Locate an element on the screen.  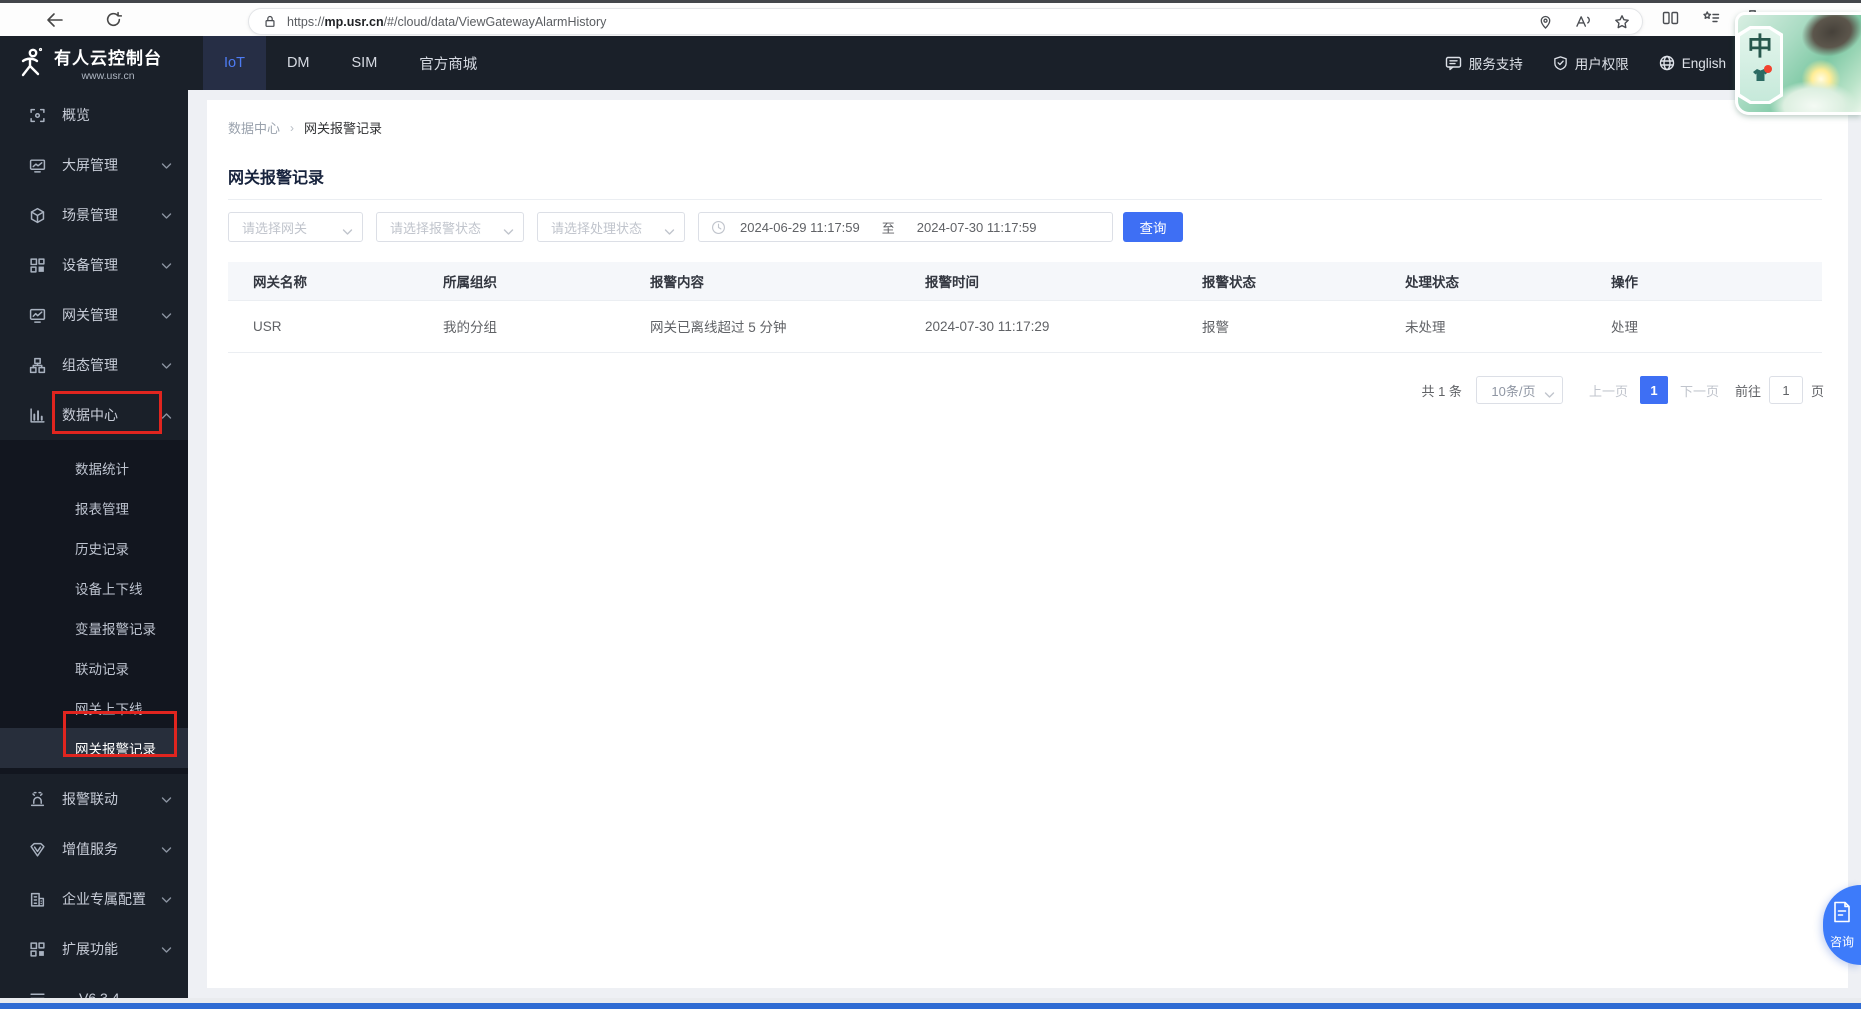
value-service-icon is located at coordinates (37, 849).